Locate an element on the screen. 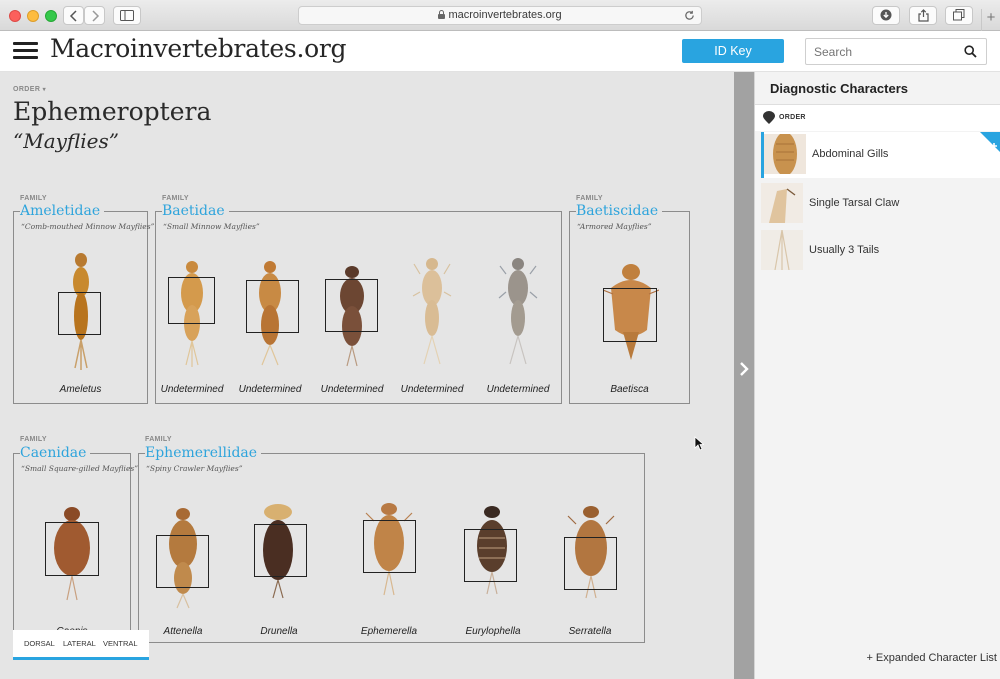 This screenshot has width=1000, height=679. site-title: Macroinvertebrates.org is located at coordinates (198, 48).